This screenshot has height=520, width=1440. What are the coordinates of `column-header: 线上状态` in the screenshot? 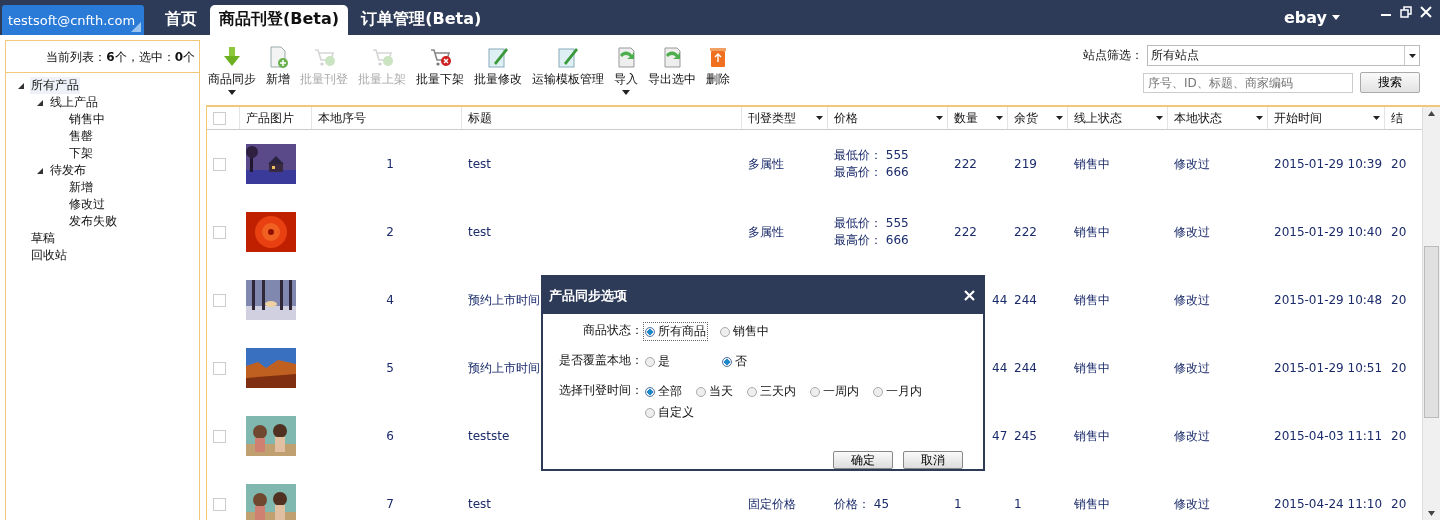 It's located at (1098, 118).